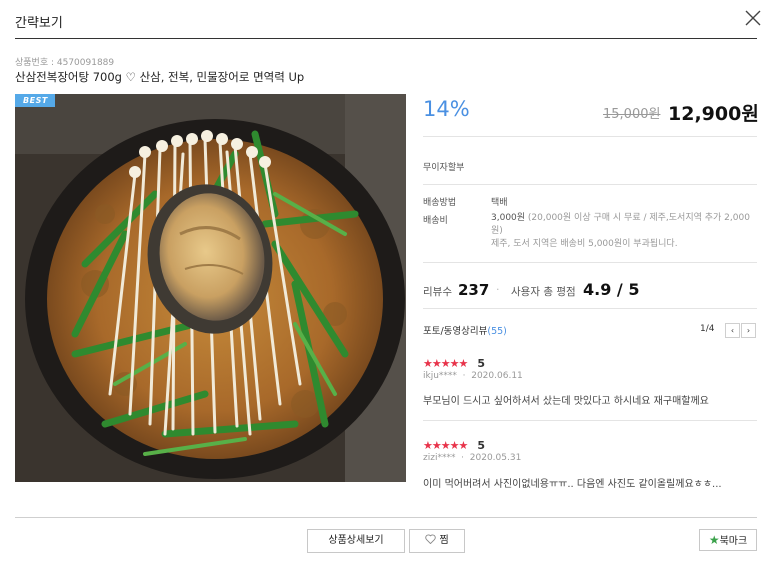 The width and height of the screenshot is (773, 572). I want to click on wish-button-label: 찜, so click(444, 540).